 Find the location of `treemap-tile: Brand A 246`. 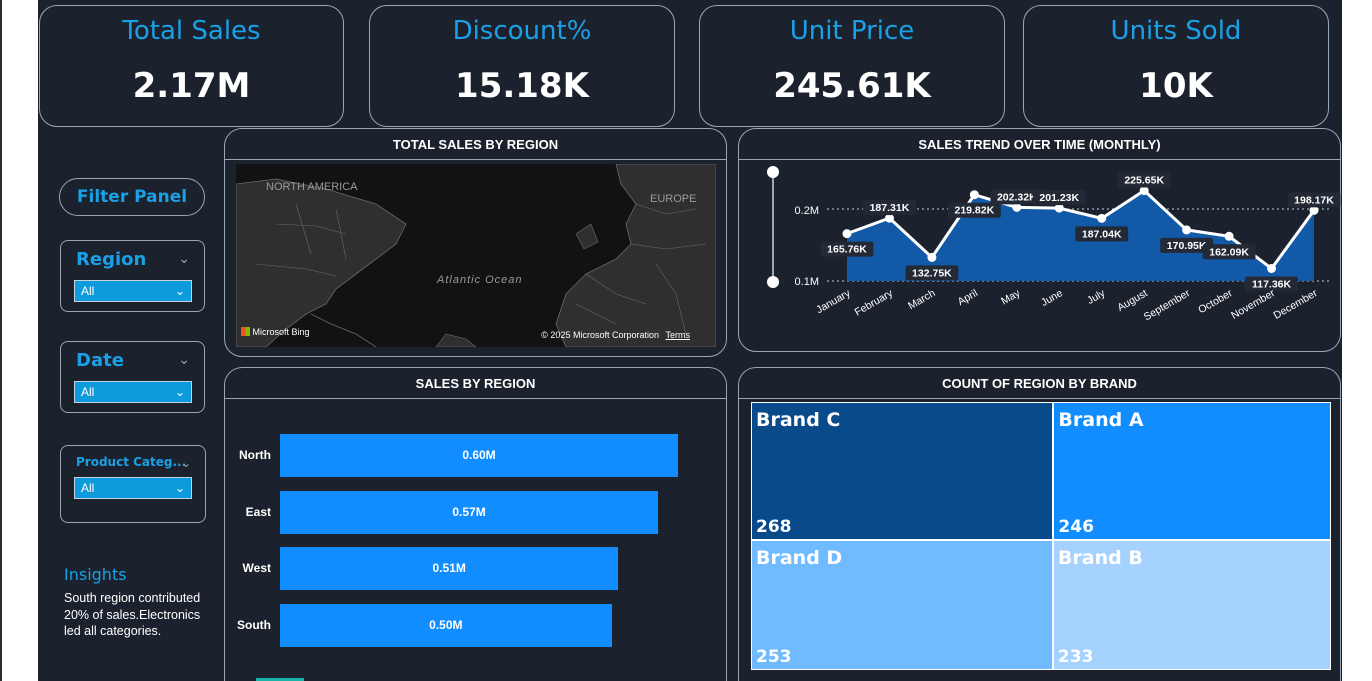

treemap-tile: Brand A 246 is located at coordinates (1192, 471).